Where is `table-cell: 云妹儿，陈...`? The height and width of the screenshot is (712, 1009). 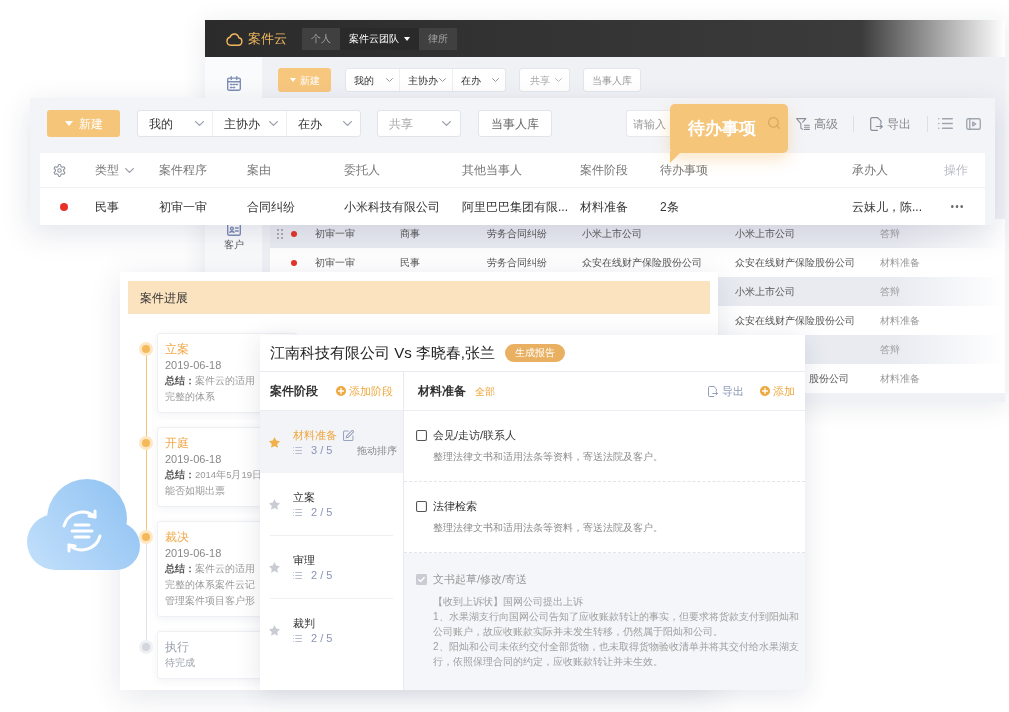
table-cell: 云妹儿，陈... is located at coordinates (887, 206).